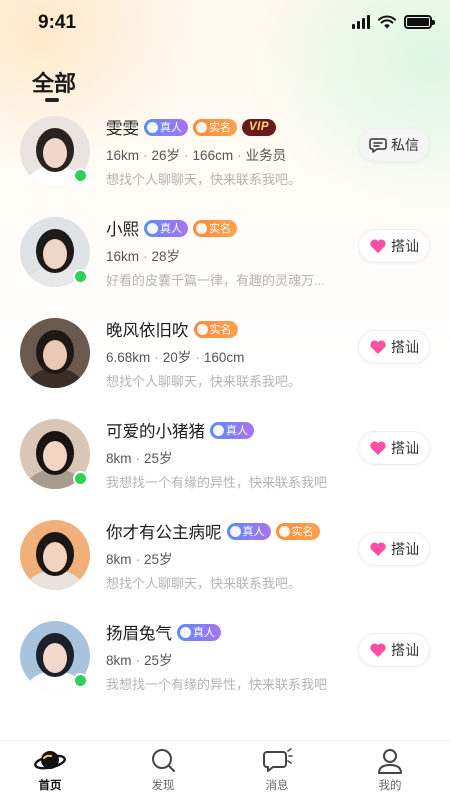 The height and width of the screenshot is (800, 450). What do you see at coordinates (277, 786) in the screenshot?
I see `tab-messages-label: 消息` at bounding box center [277, 786].